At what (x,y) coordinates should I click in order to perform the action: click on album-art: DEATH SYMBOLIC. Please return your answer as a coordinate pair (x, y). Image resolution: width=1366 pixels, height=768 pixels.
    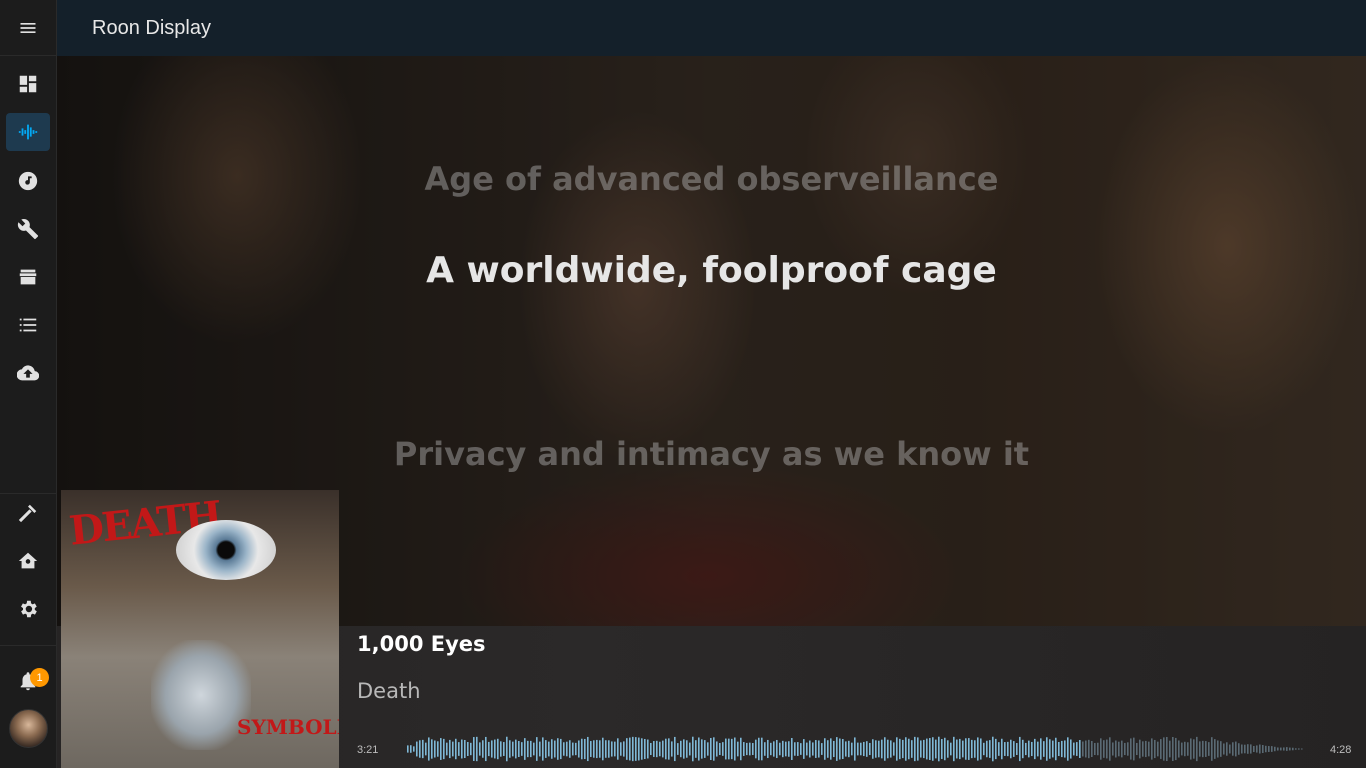
    Looking at the image, I should click on (200, 629).